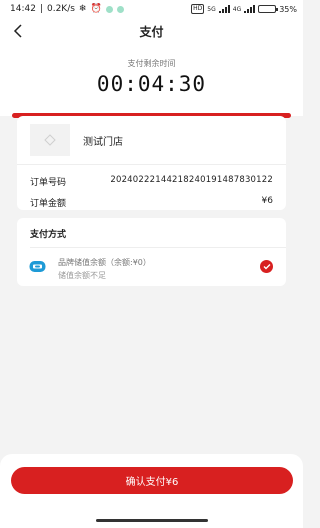 The height and width of the screenshot is (528, 320). I want to click on nav-bar: 支付, so click(151, 31).